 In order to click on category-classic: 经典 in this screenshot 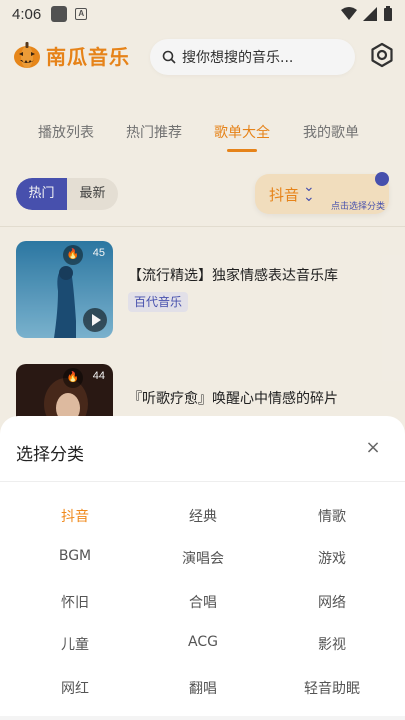, I will do `click(203, 516)`.